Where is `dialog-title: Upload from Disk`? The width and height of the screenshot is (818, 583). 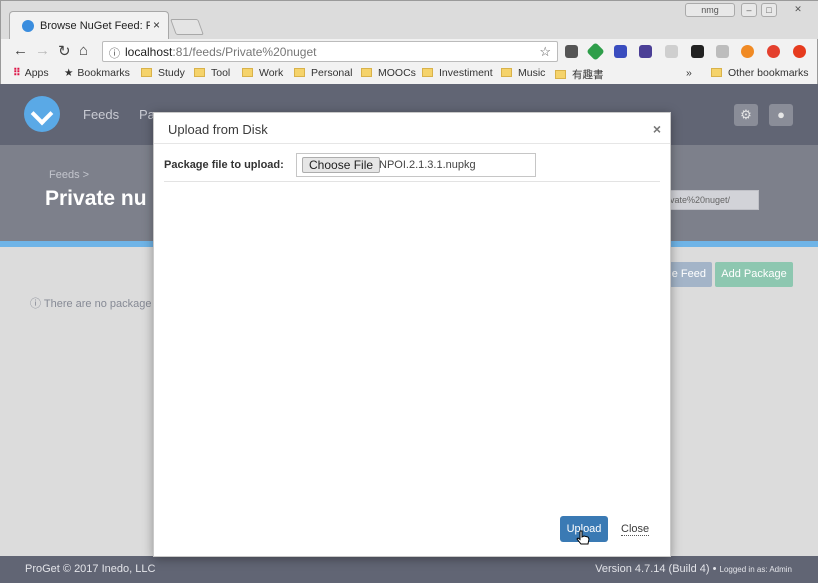 dialog-title: Upload from Disk is located at coordinates (218, 129).